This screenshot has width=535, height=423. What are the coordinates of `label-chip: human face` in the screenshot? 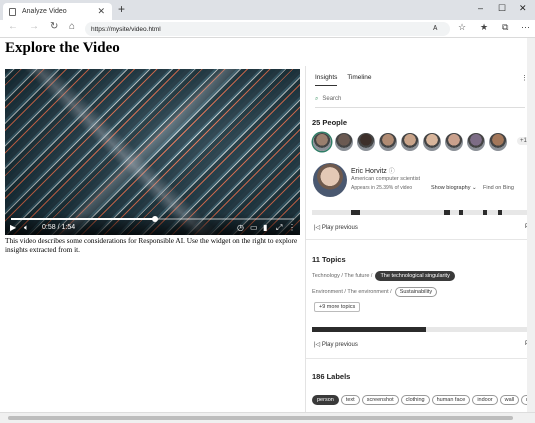 It's located at (451, 400).